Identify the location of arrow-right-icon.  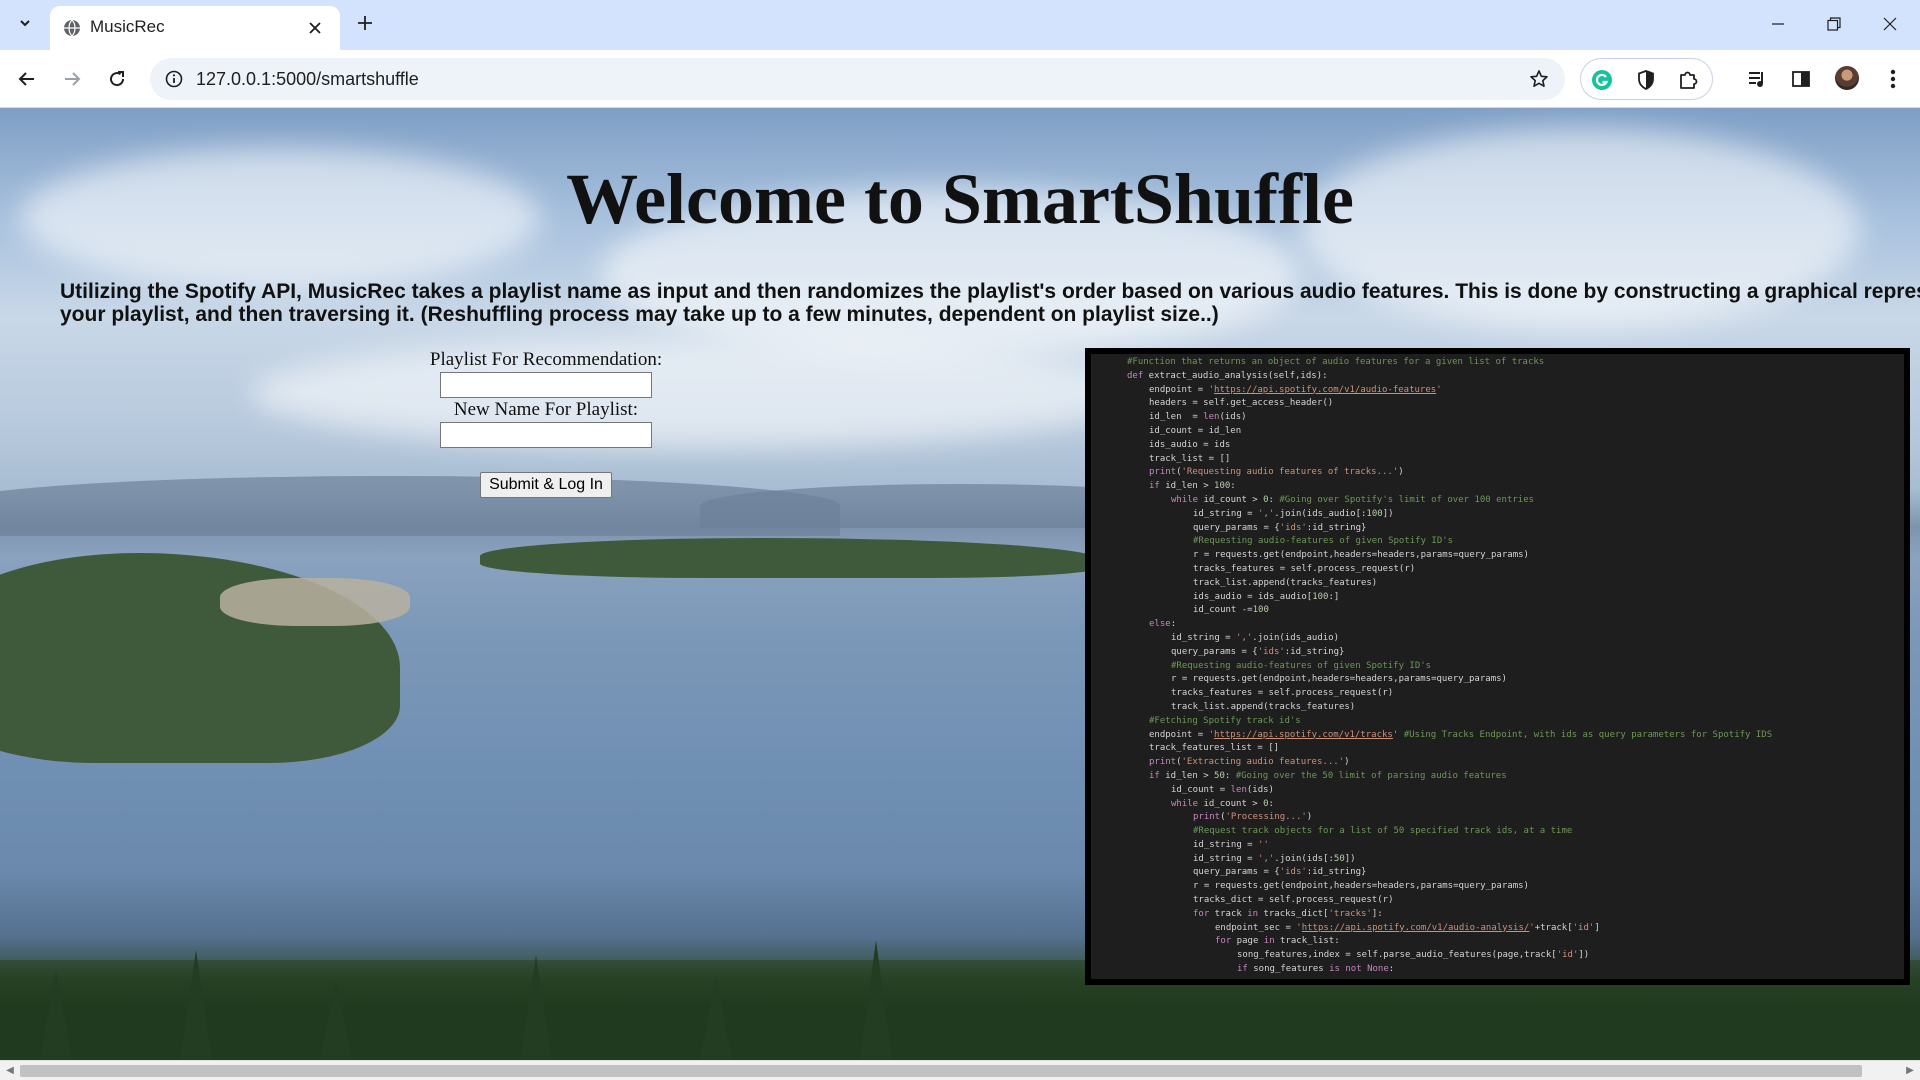
(73, 79).